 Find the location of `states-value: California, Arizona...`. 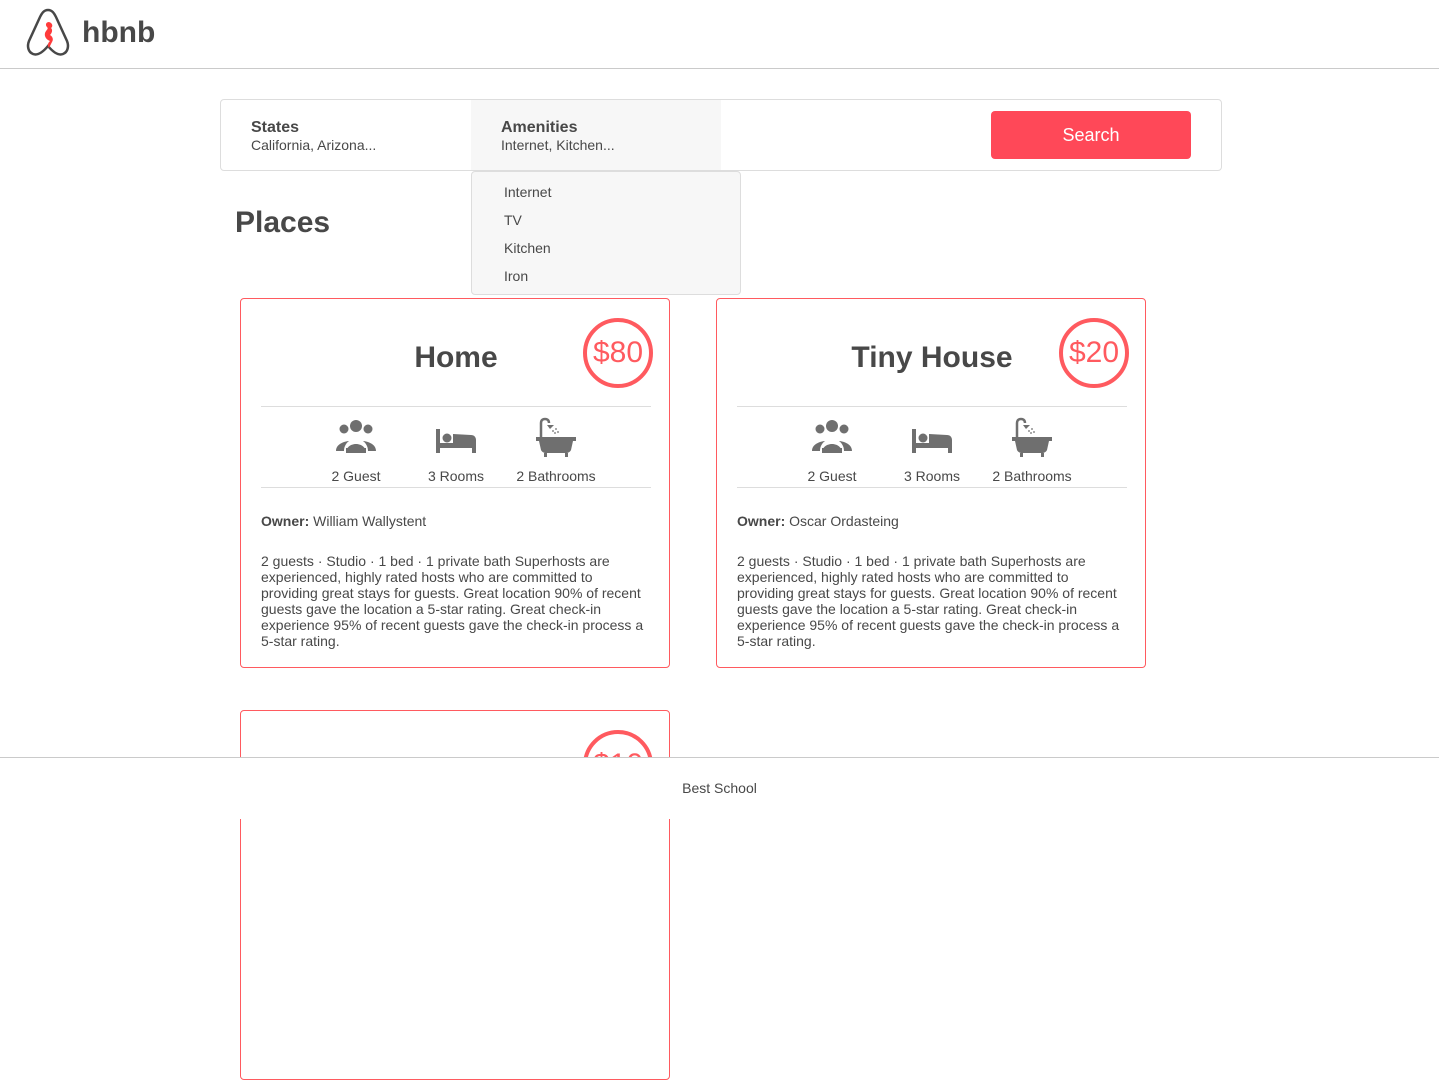

states-value: California, Arizona... is located at coordinates (314, 145).